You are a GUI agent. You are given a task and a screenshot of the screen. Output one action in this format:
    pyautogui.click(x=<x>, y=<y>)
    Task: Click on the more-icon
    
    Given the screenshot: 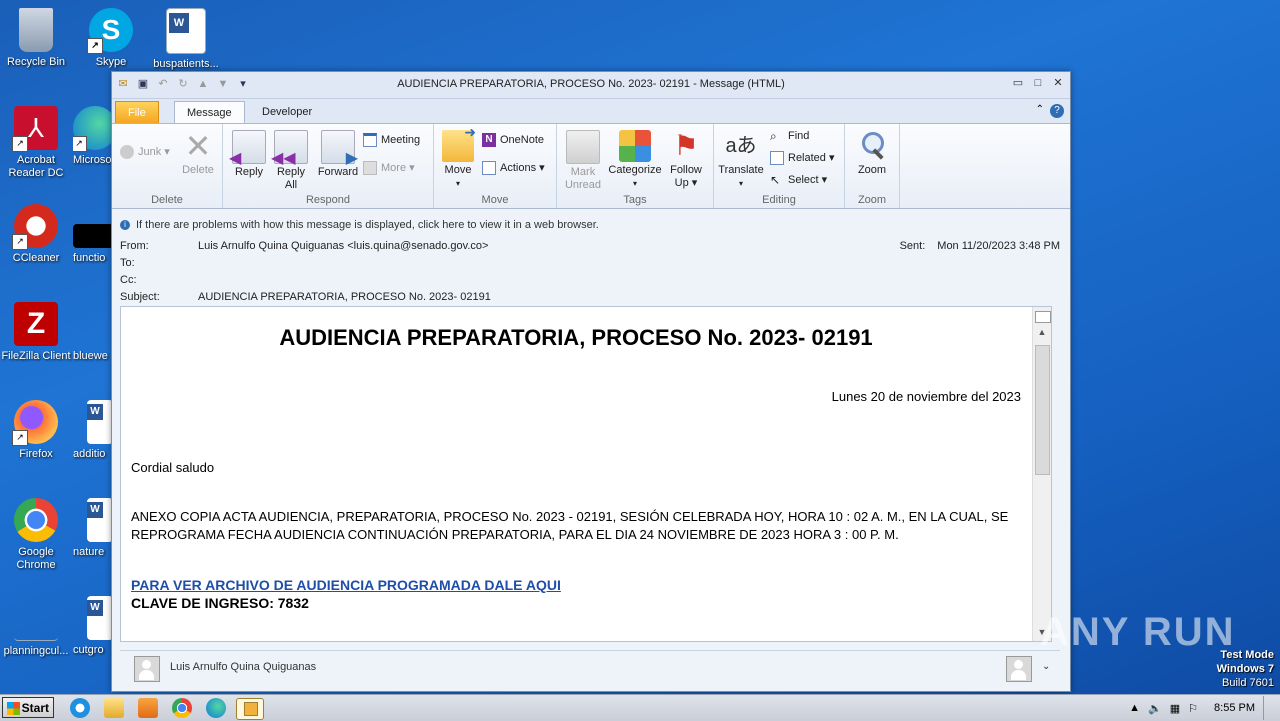 What is the action you would take?
    pyautogui.click(x=370, y=168)
    